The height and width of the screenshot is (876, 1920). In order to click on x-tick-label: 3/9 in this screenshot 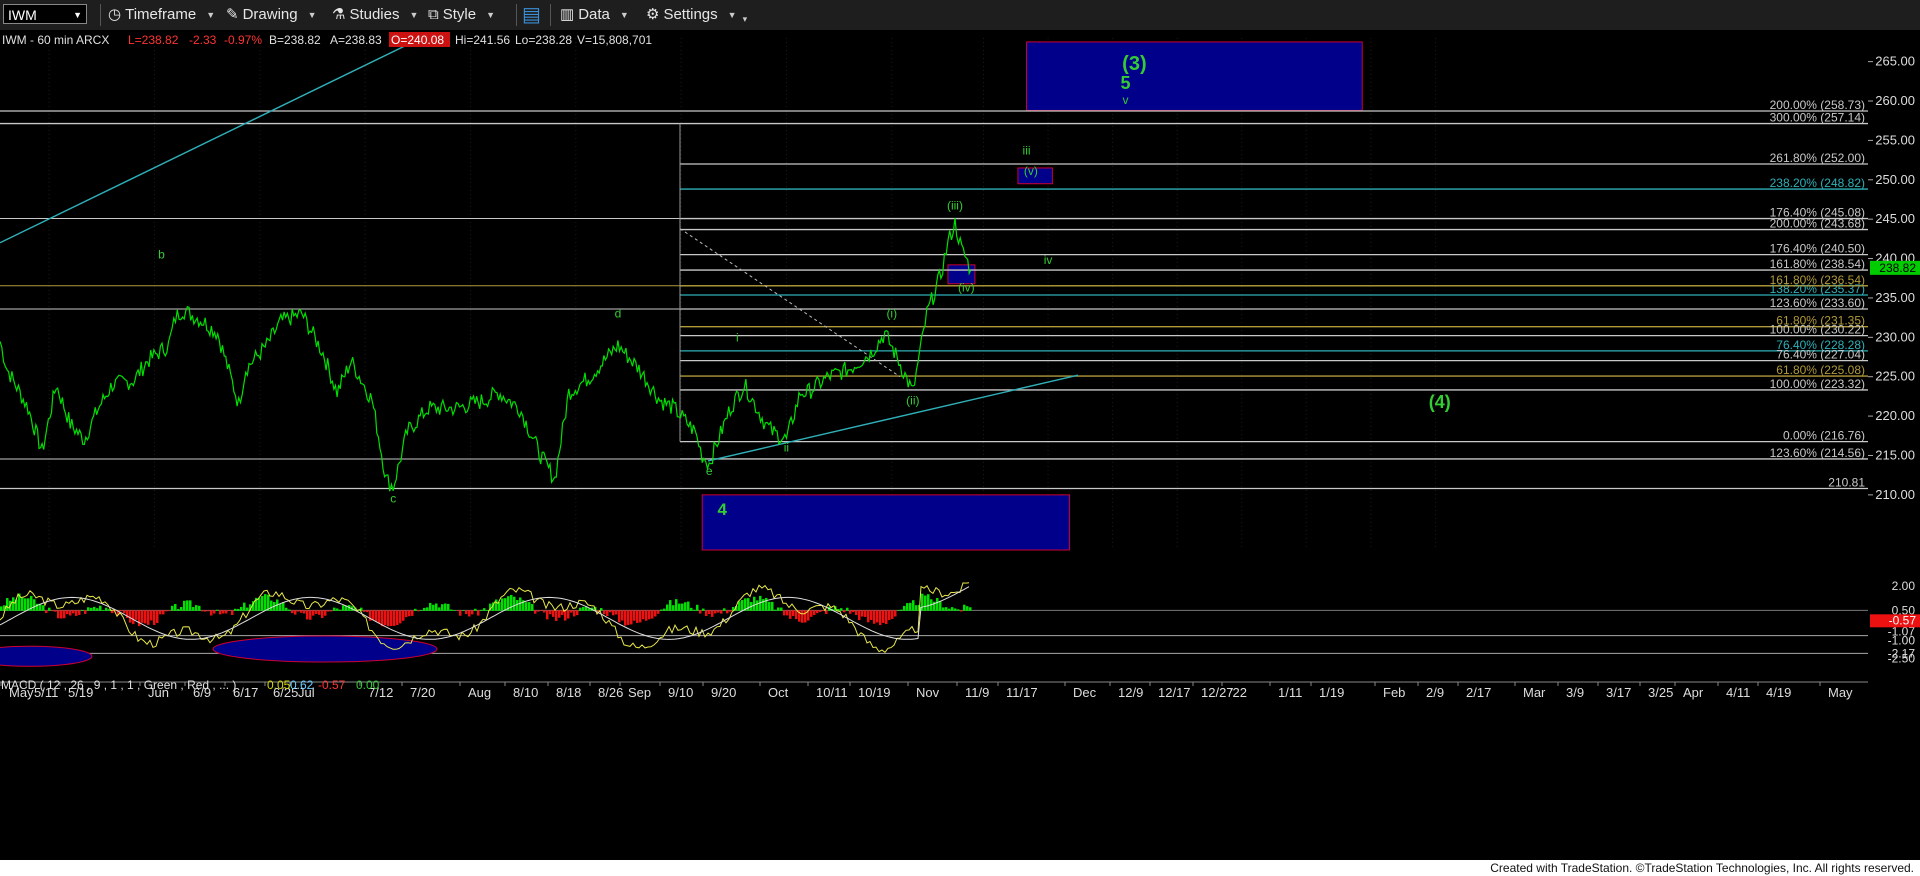, I will do `click(1575, 692)`.